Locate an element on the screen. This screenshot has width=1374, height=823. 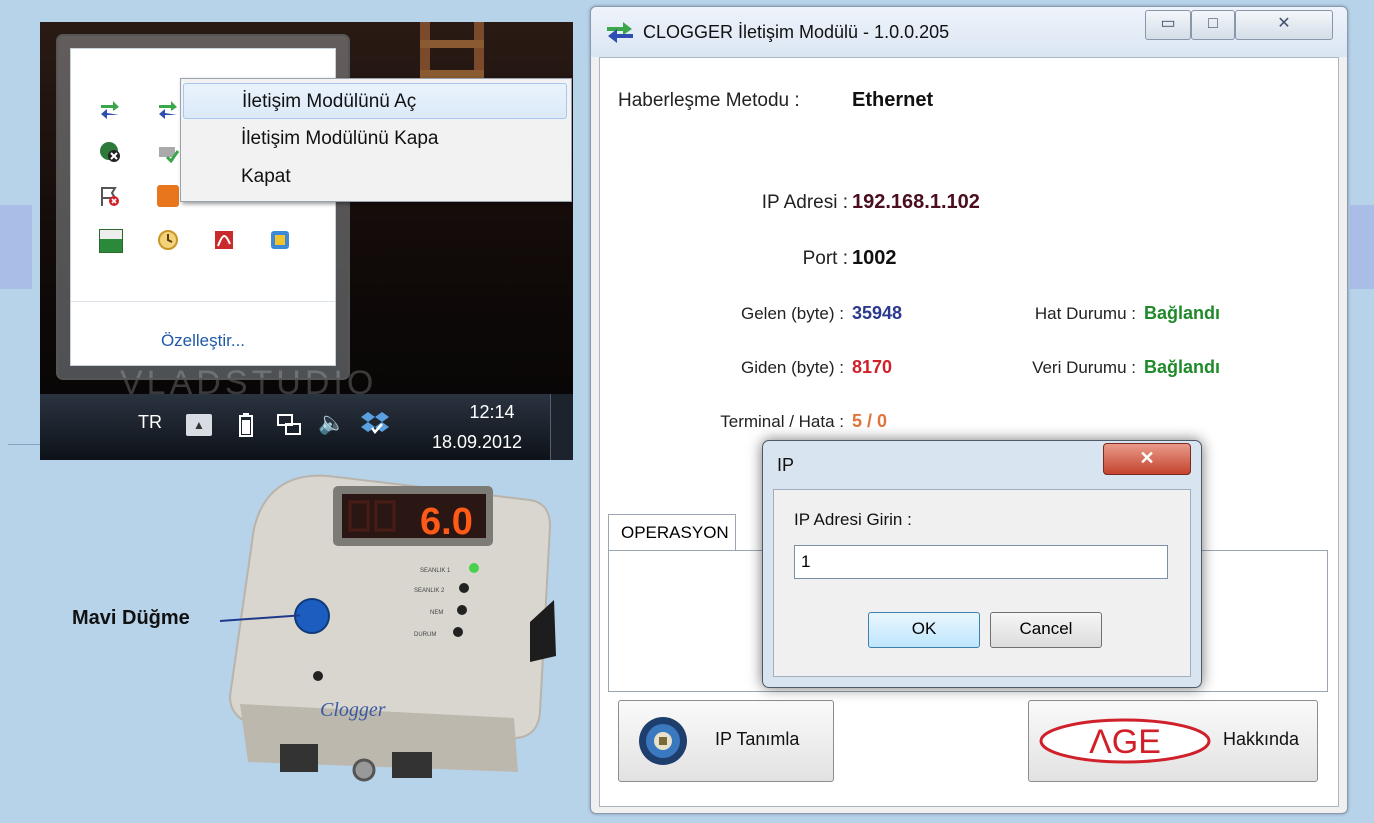
led-label-2: SEANLIK 2 is located at coordinates (429, 591).